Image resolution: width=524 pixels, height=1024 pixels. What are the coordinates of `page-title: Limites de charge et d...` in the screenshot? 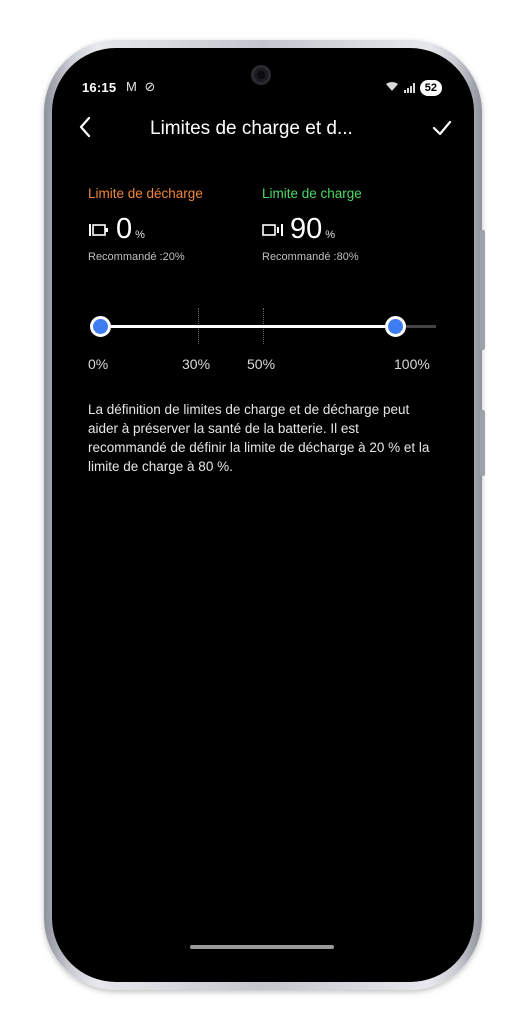 It's located at (251, 128).